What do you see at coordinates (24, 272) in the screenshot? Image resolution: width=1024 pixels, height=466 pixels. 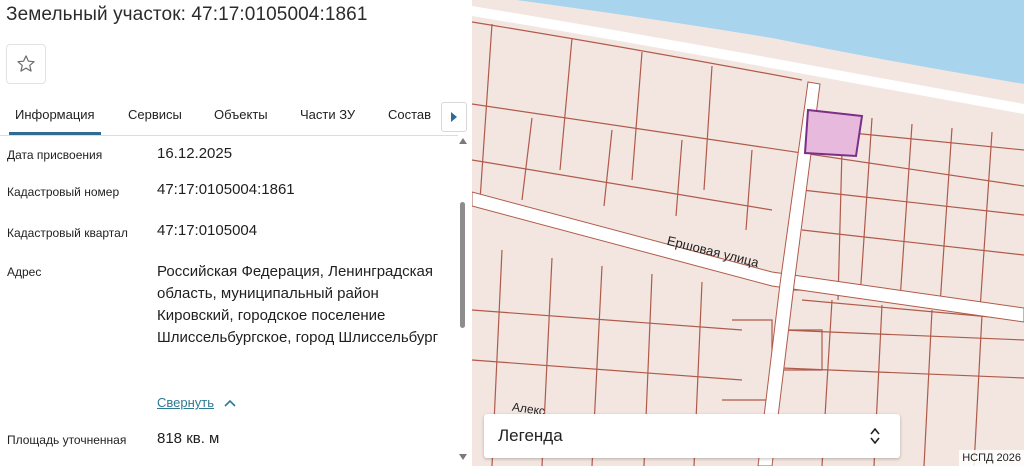 I see `address-label: Адрес` at bounding box center [24, 272].